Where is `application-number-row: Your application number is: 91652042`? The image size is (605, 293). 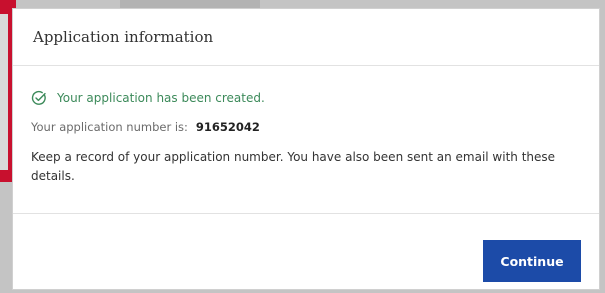
application-number-row: Your application number is: 91652042 is located at coordinates (306, 127).